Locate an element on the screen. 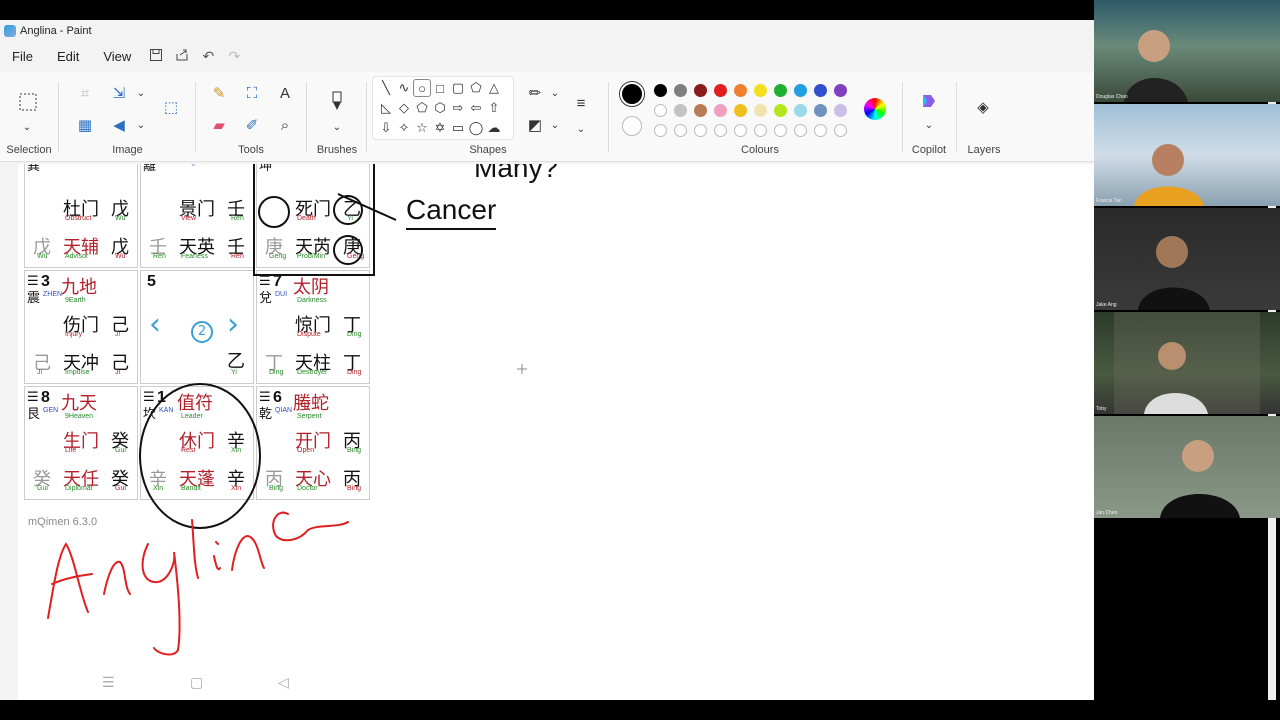  brush-icon is located at coordinates (337, 101).